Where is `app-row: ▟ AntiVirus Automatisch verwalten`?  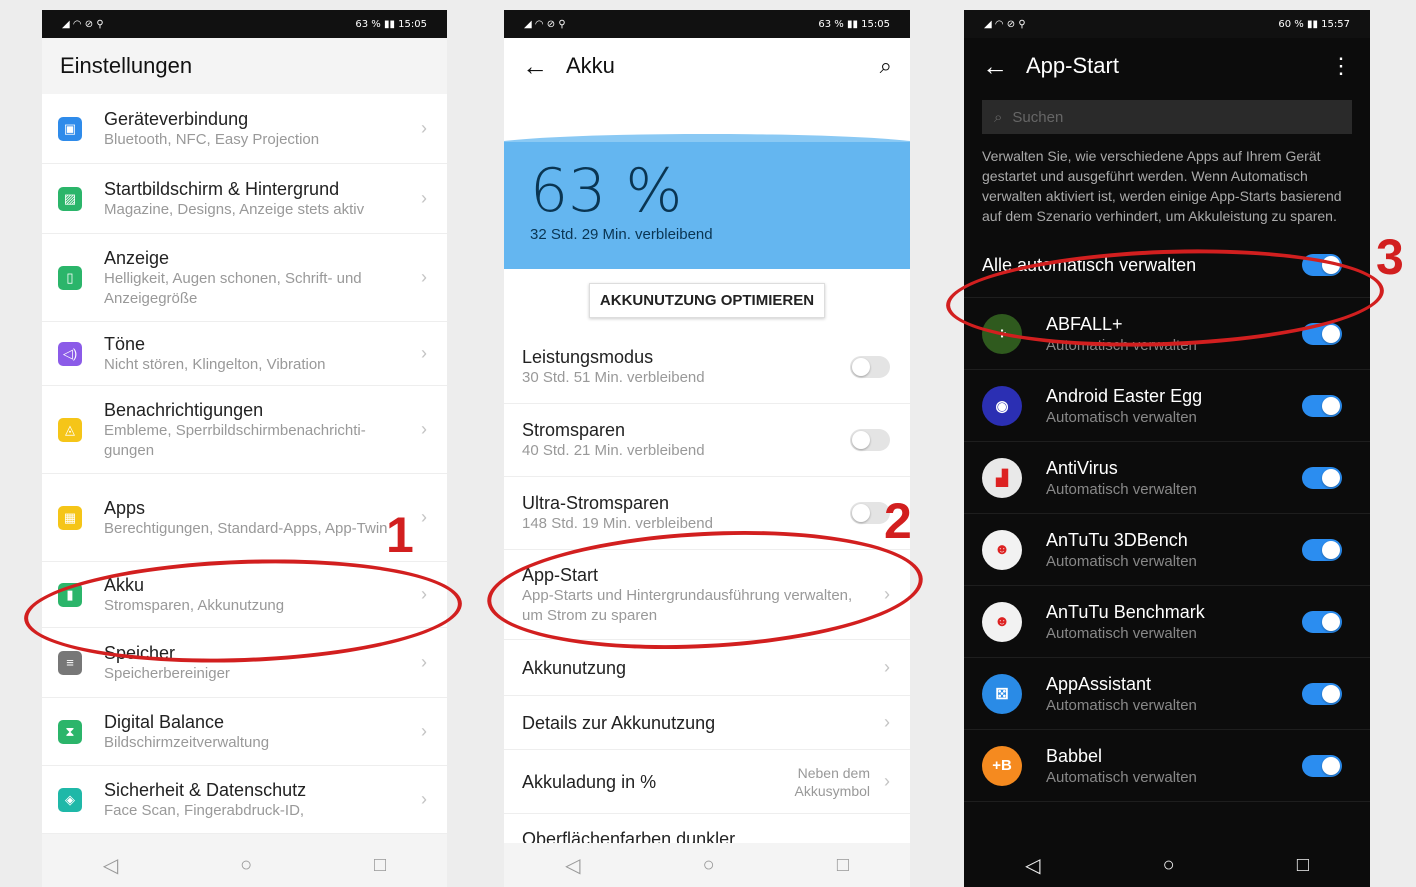 app-row: ▟ AntiVirus Automatisch verwalten is located at coordinates (1167, 478).